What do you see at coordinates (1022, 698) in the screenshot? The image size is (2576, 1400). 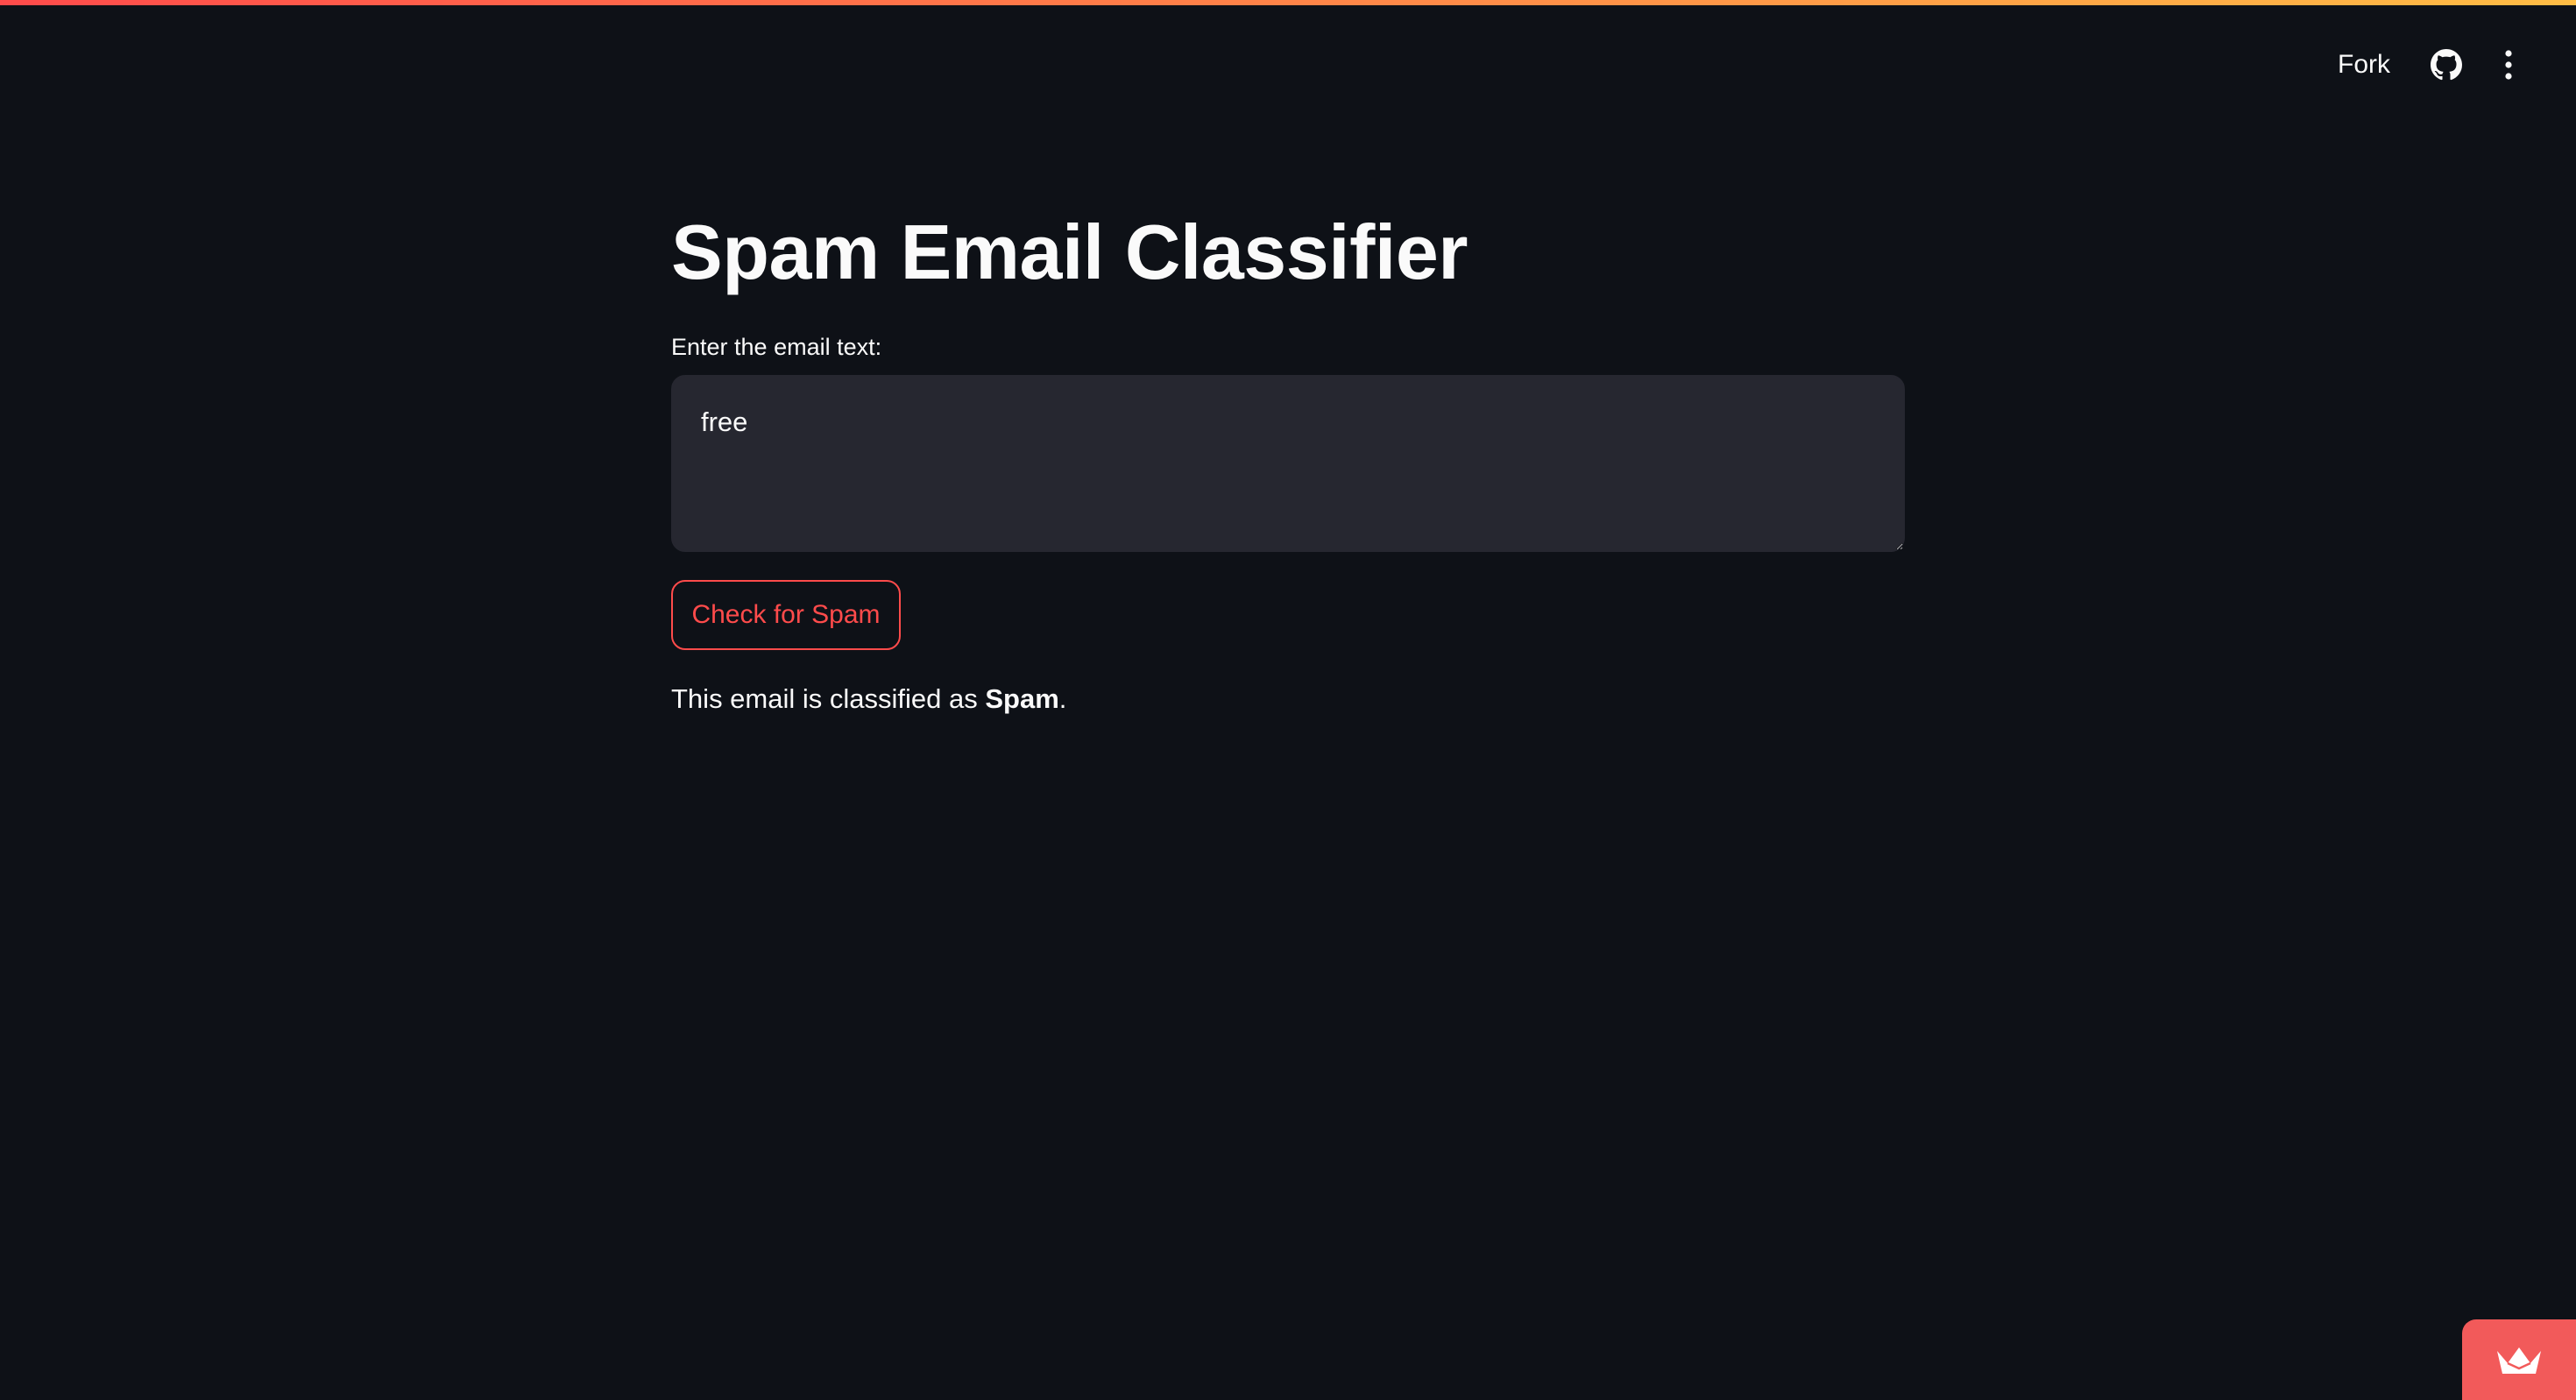 I see `result-value: Spam` at bounding box center [1022, 698].